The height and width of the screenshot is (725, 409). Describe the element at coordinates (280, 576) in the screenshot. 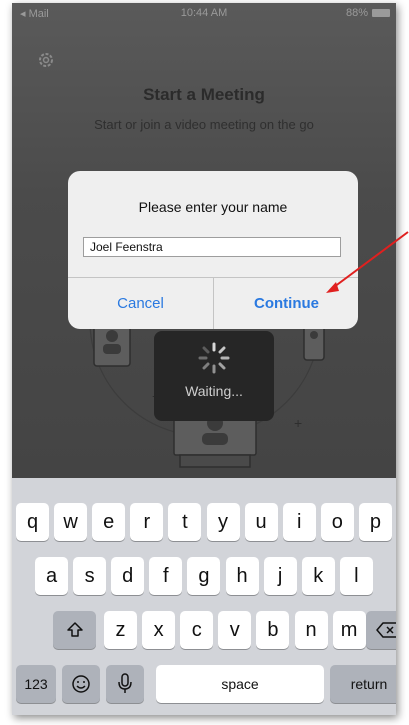

I see `key-j: j` at that location.